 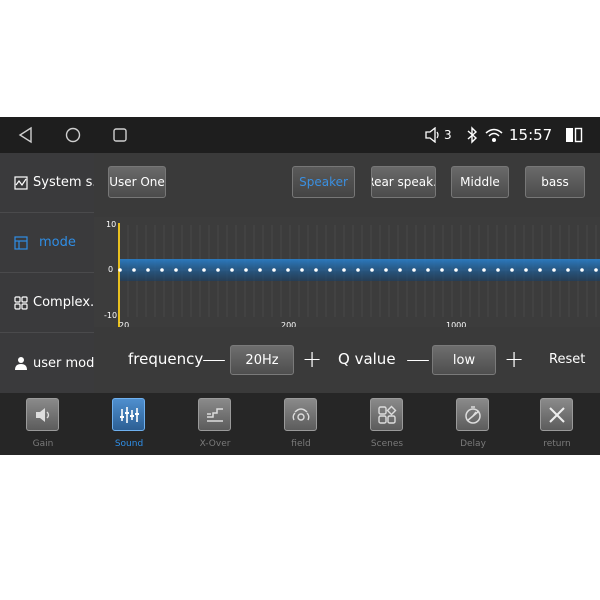 What do you see at coordinates (367, 359) in the screenshot?
I see `q-value-label: Q value` at bounding box center [367, 359].